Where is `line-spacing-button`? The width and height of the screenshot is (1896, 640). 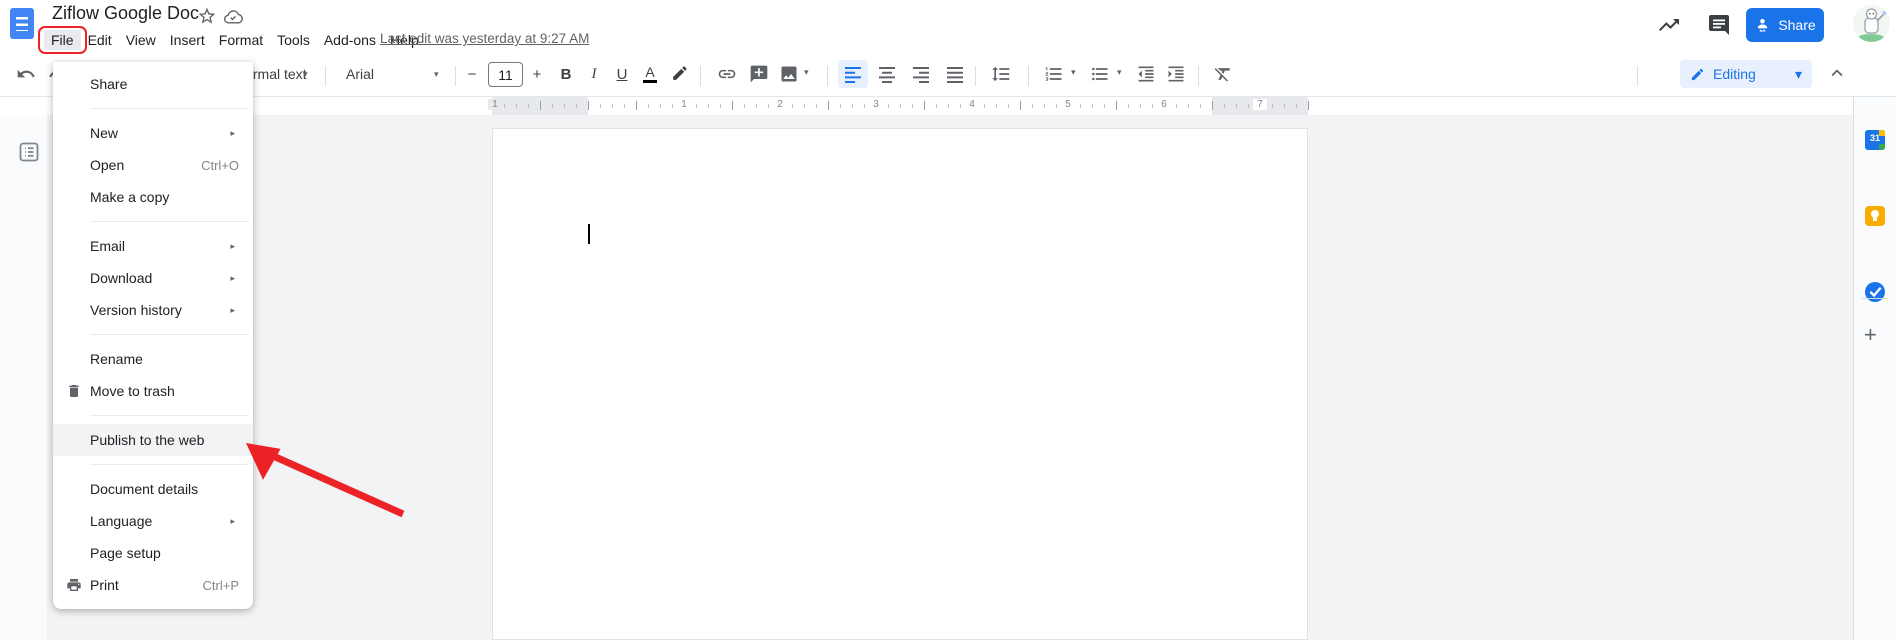
line-spacing-button is located at coordinates (1001, 74).